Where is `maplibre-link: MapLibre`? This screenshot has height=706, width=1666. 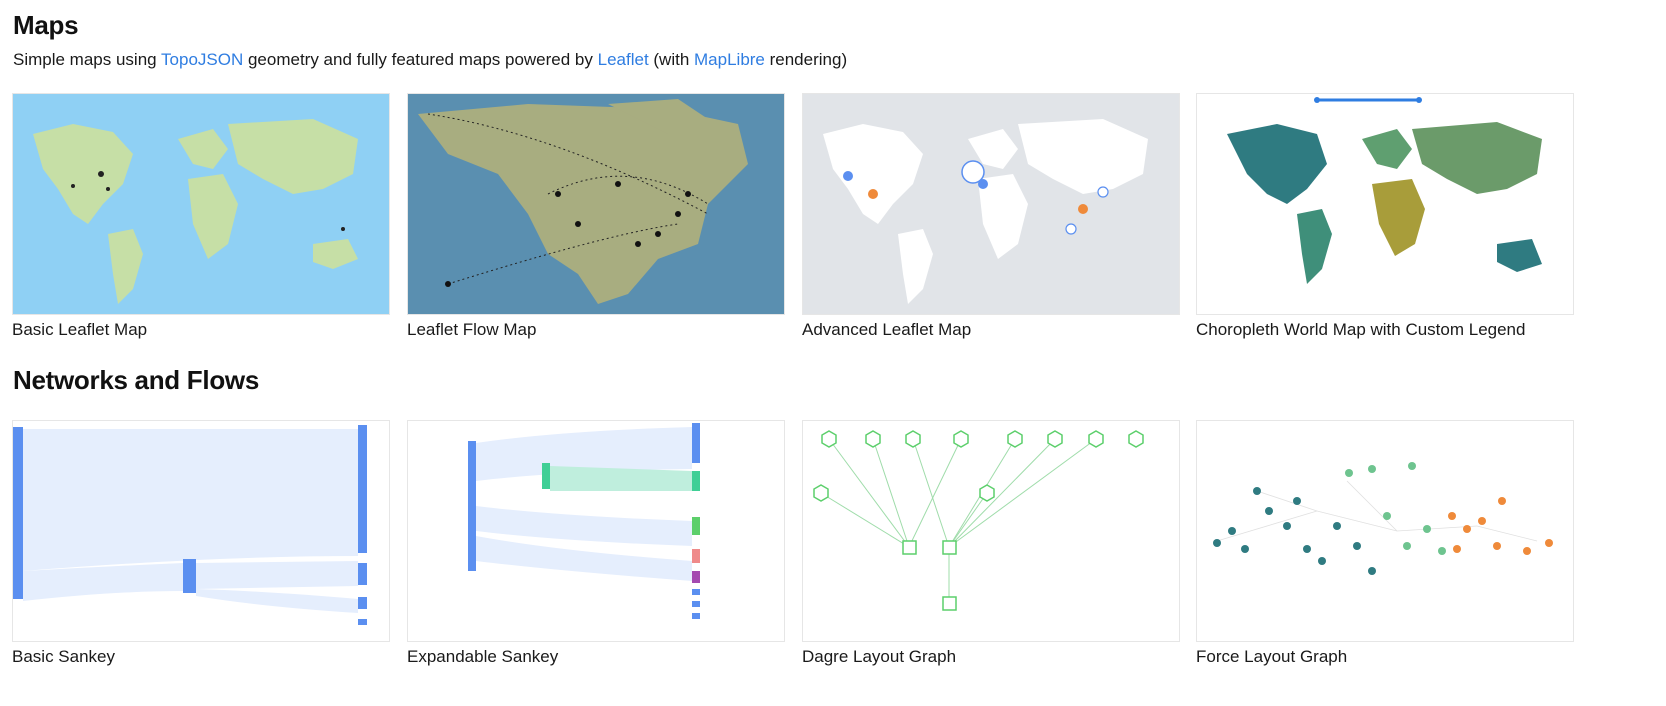 maplibre-link: MapLibre is located at coordinates (729, 59).